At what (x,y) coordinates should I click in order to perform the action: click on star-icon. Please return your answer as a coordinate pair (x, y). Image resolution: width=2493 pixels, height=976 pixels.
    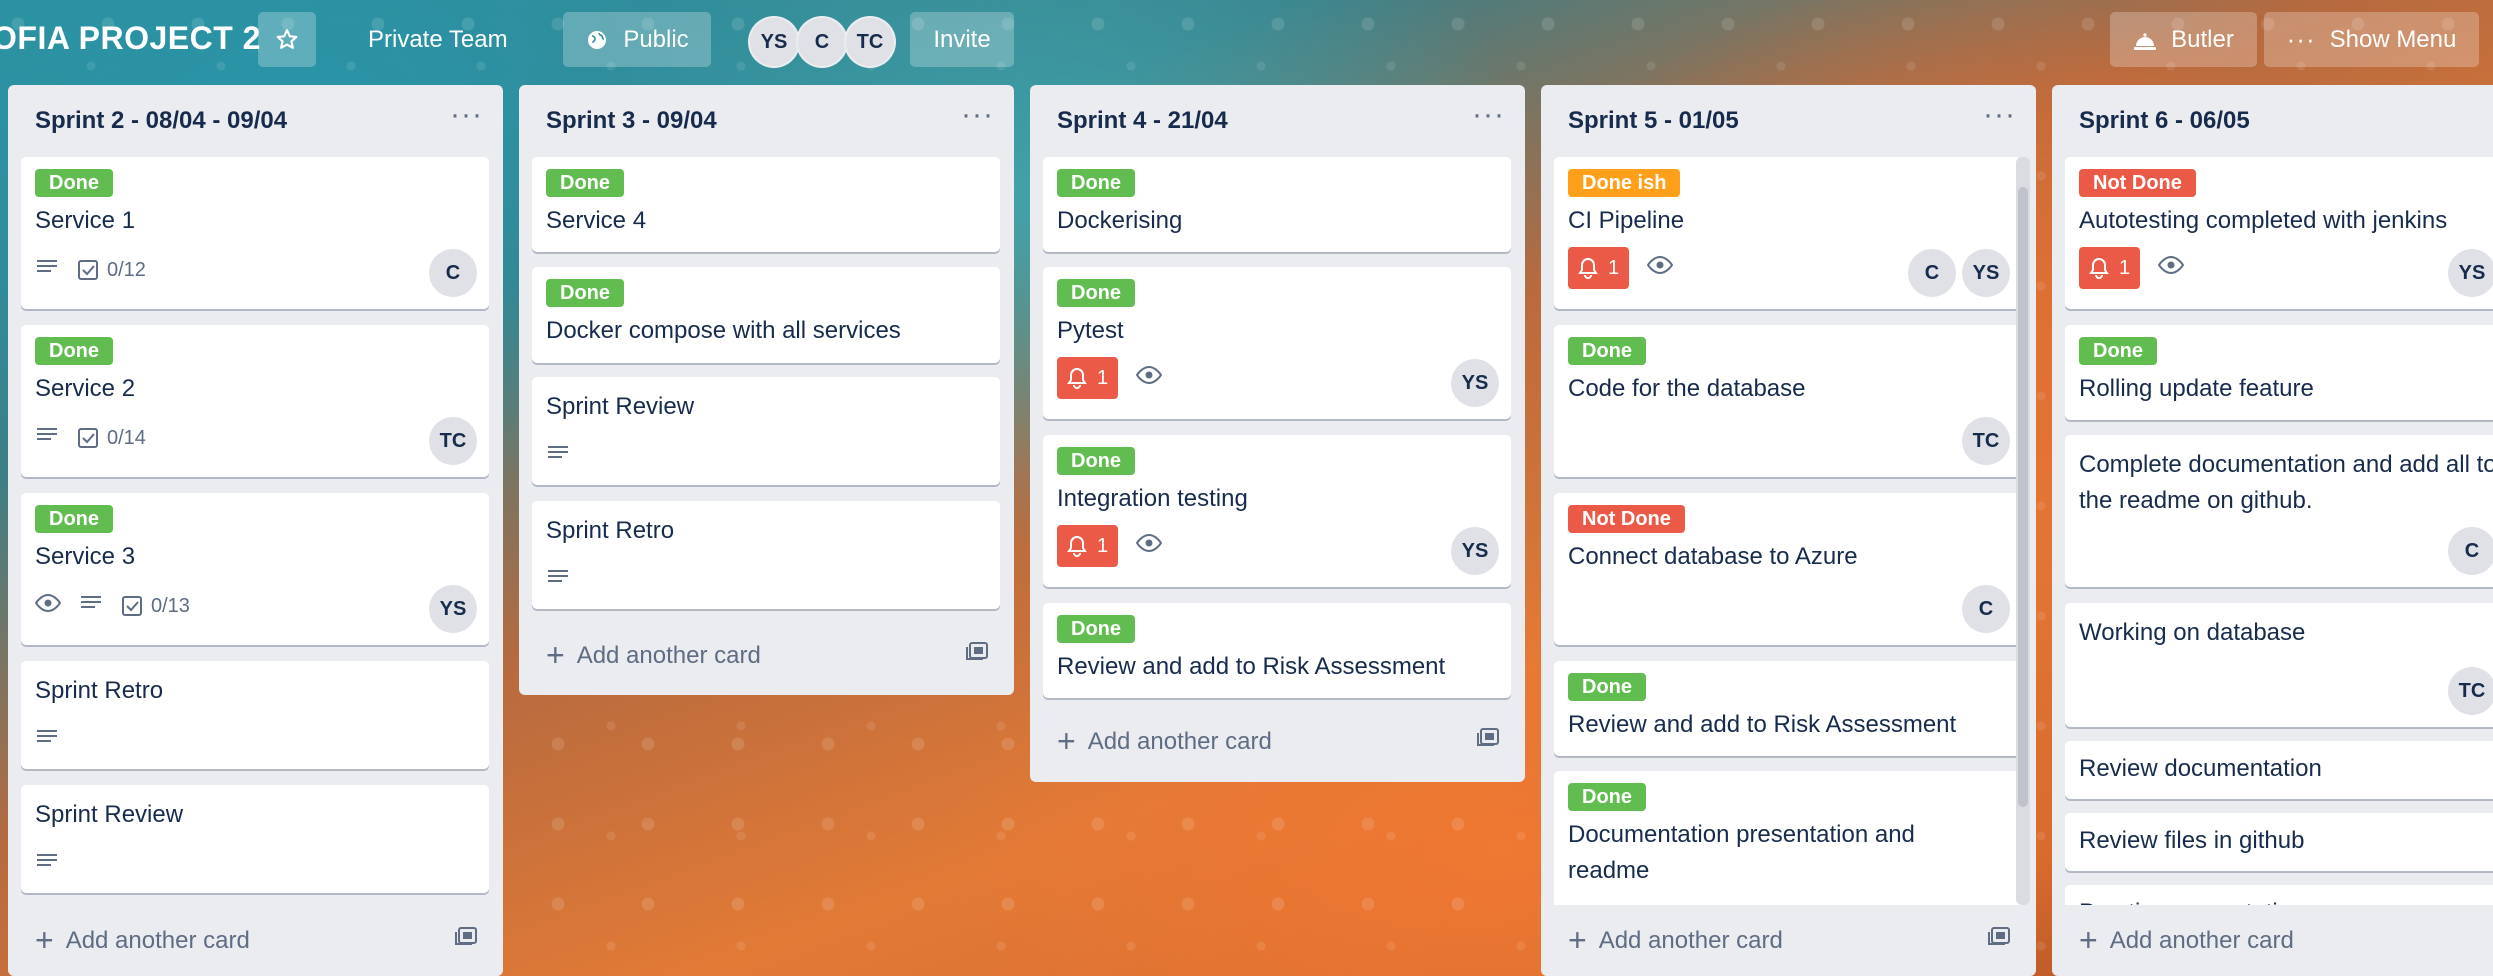
    Looking at the image, I should click on (287, 38).